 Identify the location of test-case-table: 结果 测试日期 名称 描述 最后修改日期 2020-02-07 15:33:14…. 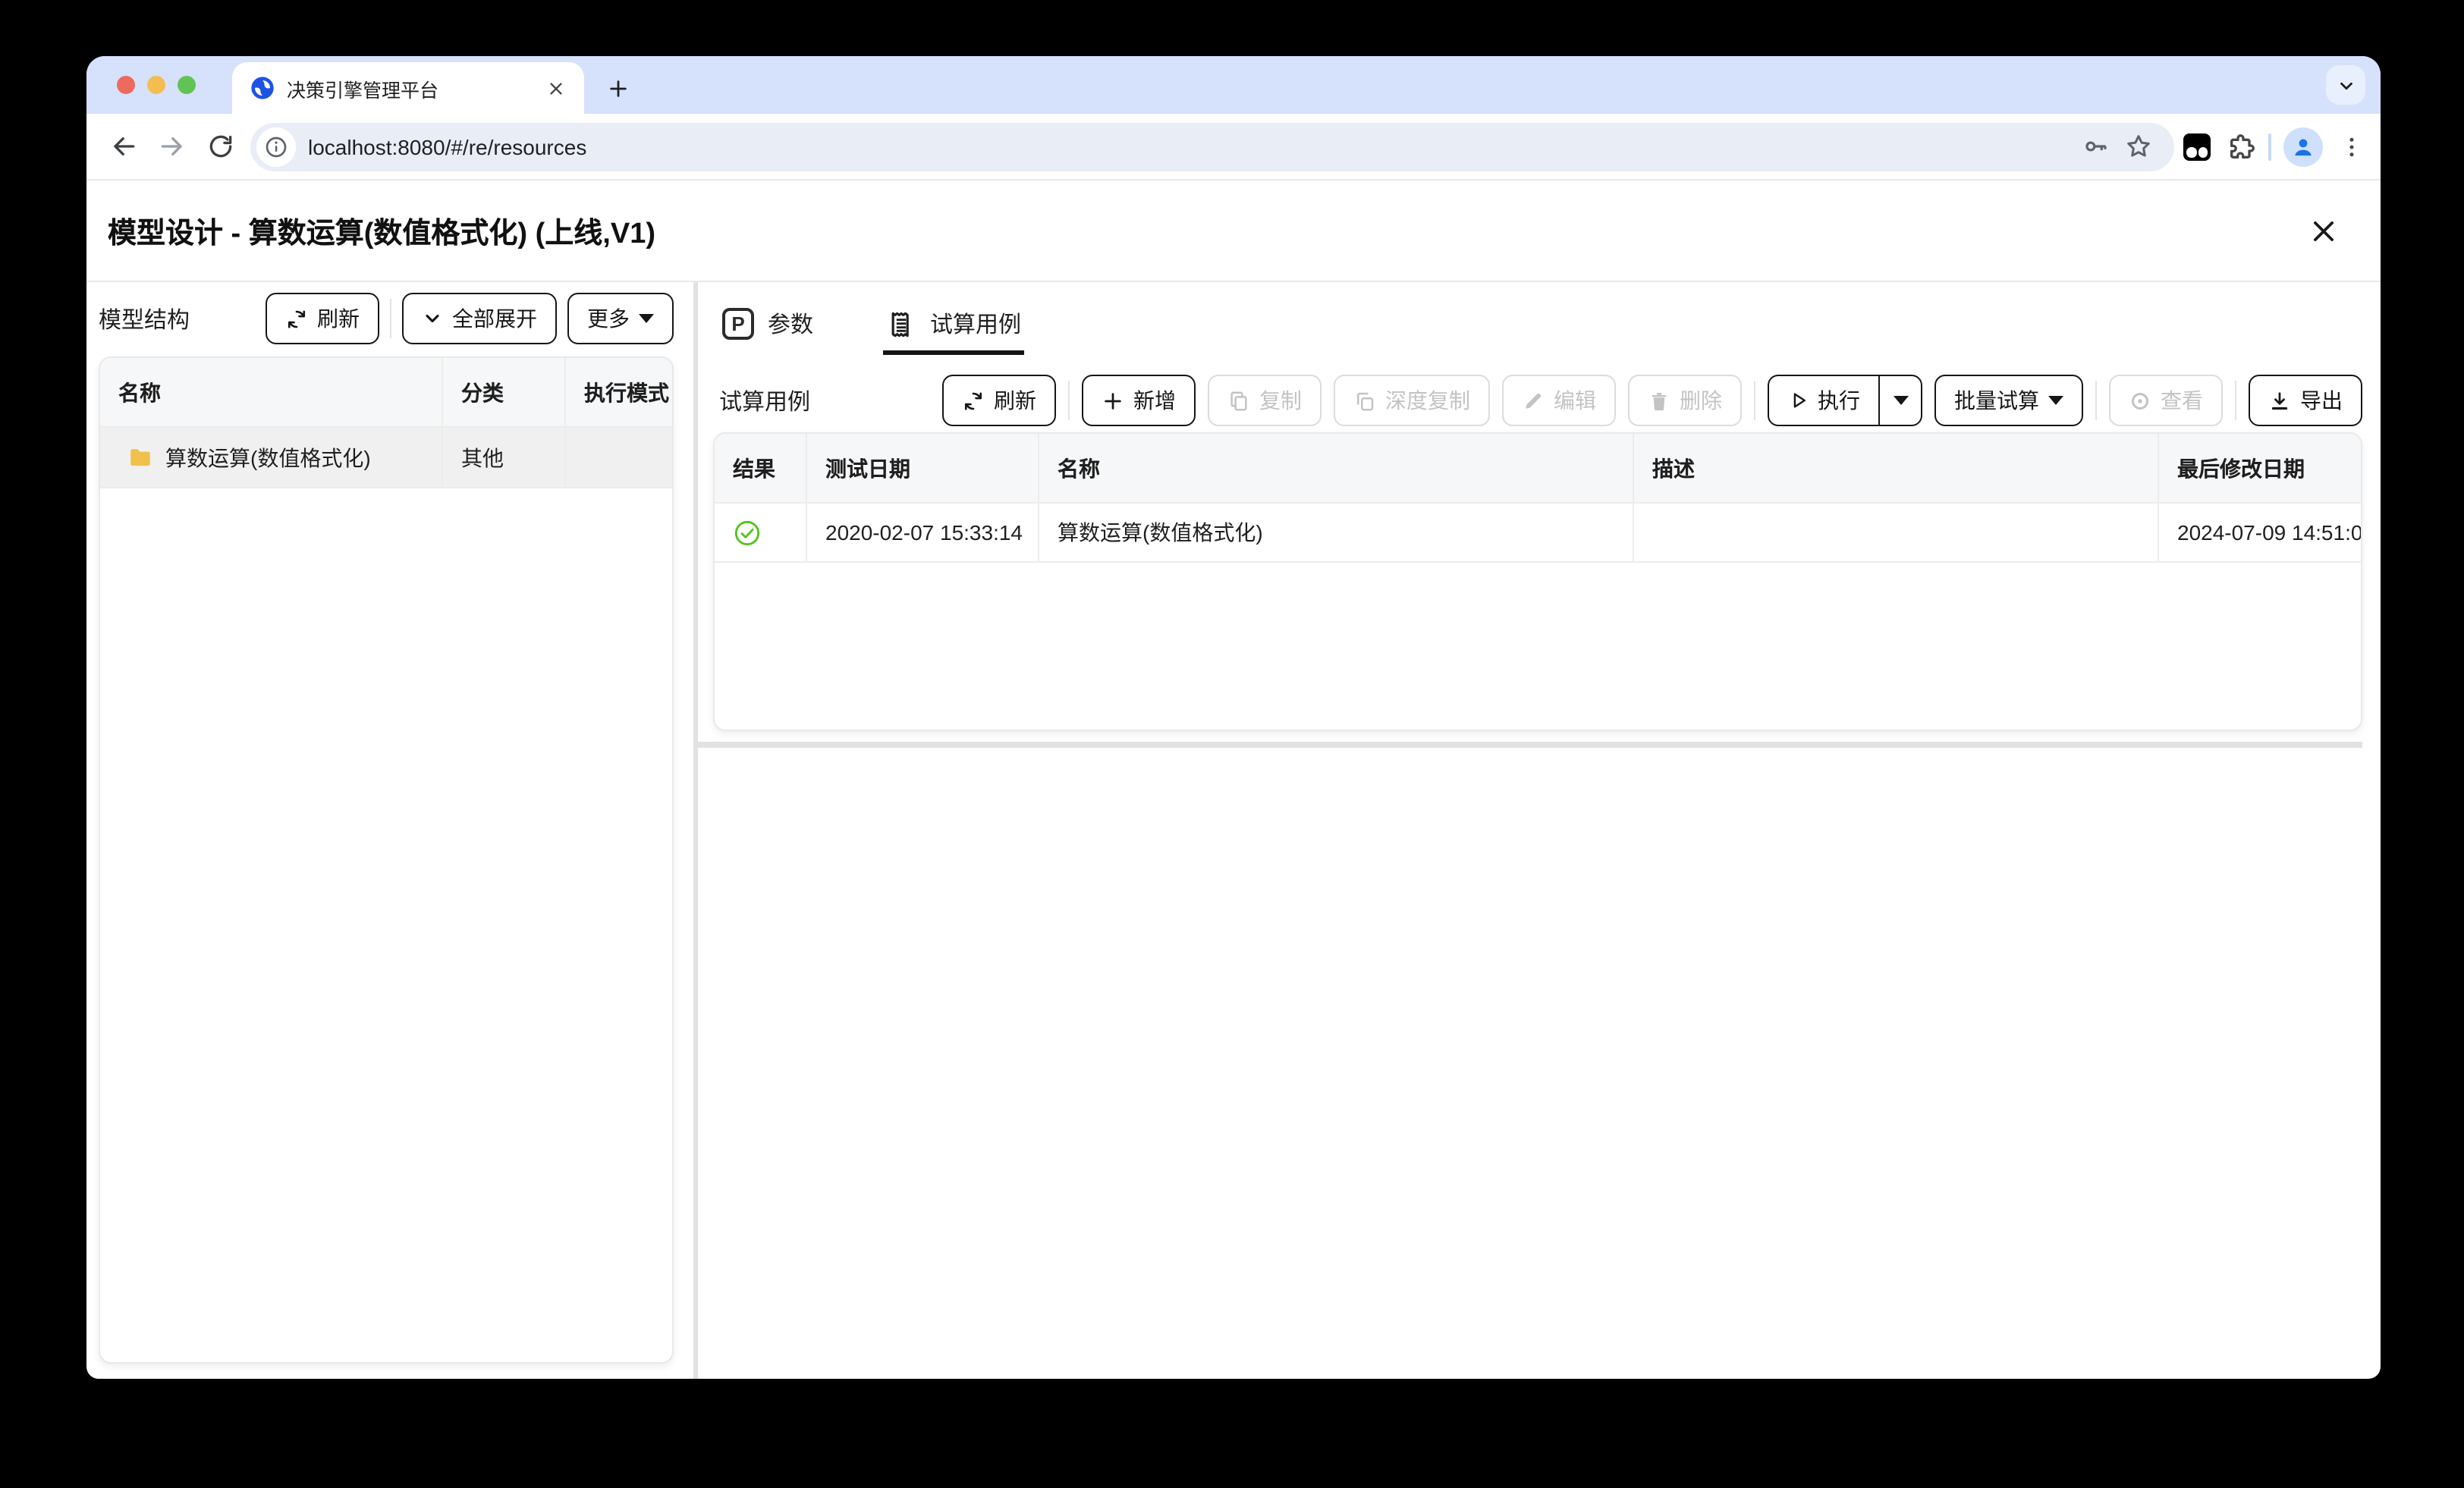
(1537, 581).